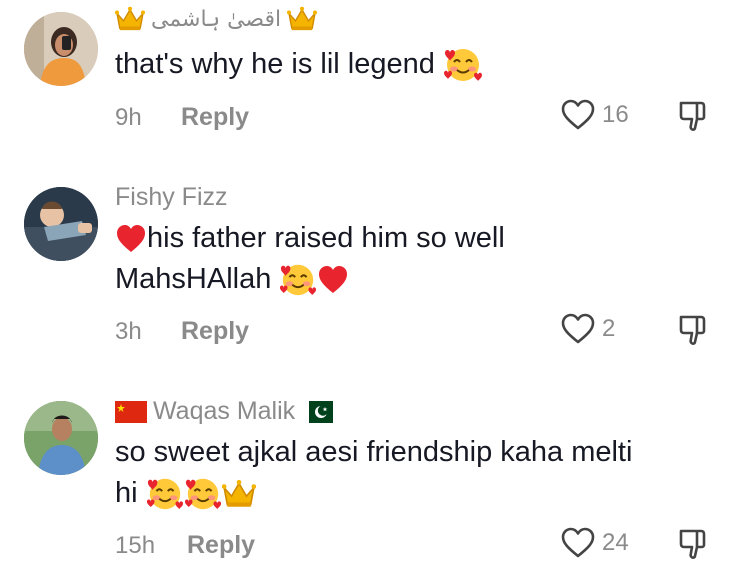 This screenshot has height=577, width=740. I want to click on comment-time: 3h, so click(128, 331).